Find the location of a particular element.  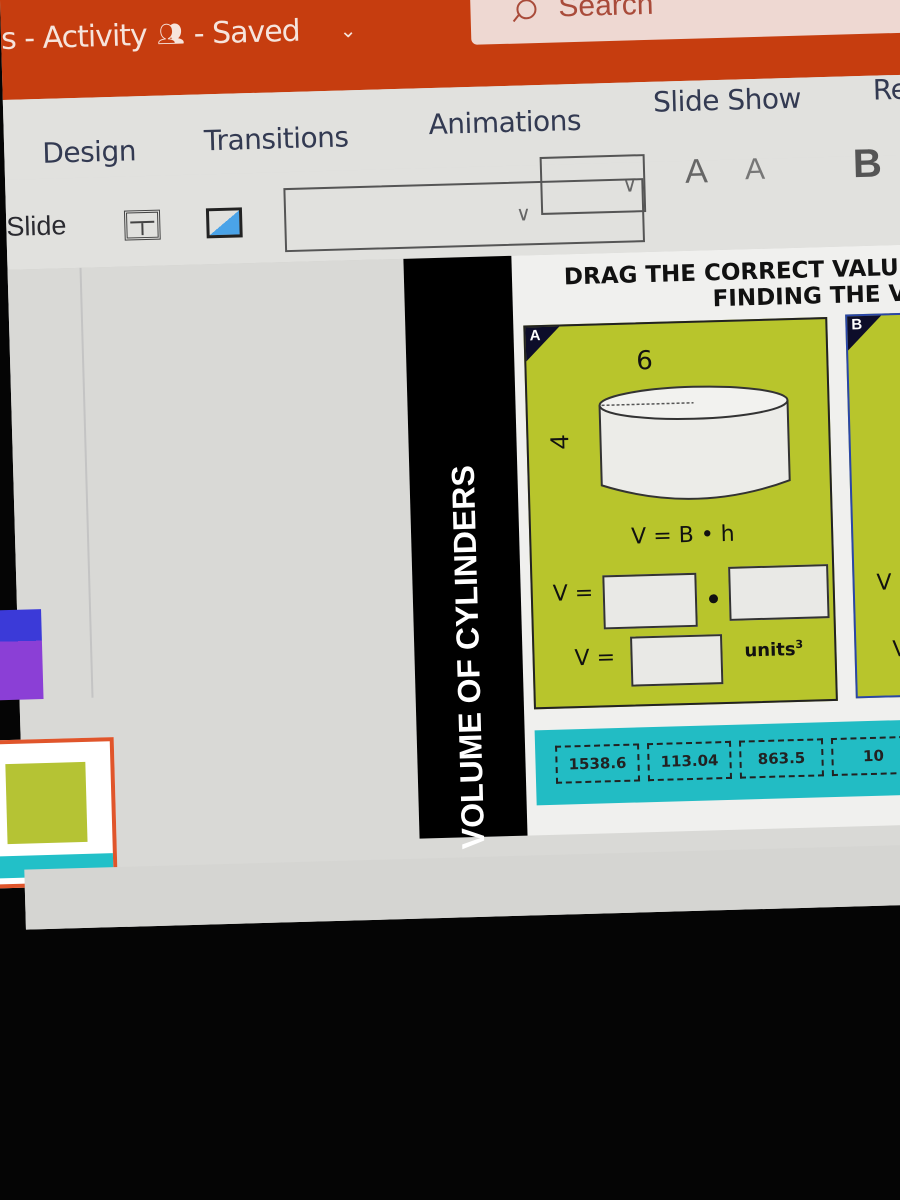

grow-font-button: A is located at coordinates (697, 172).